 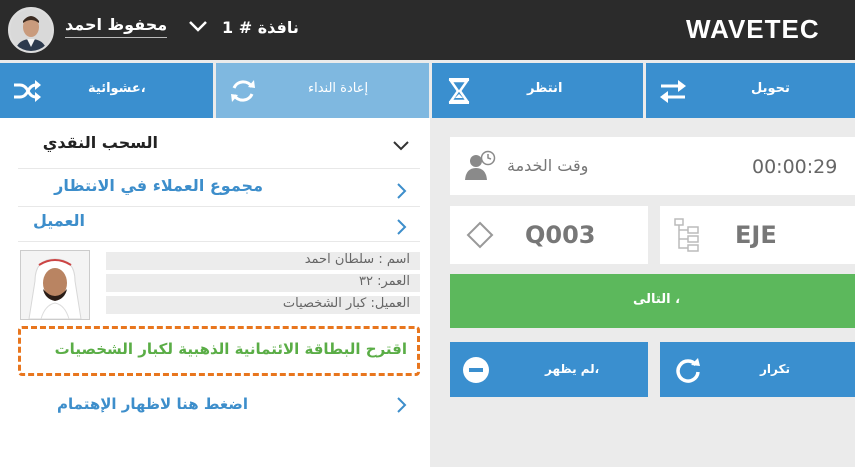 I want to click on repeat-button: تكرار, so click(x=757, y=369).